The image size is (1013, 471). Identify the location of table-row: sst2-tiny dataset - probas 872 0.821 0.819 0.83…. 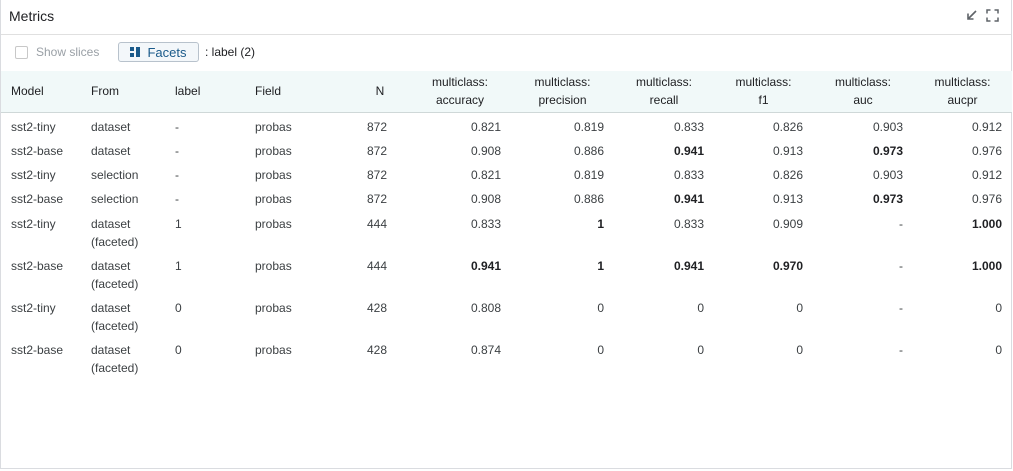
(506, 125).